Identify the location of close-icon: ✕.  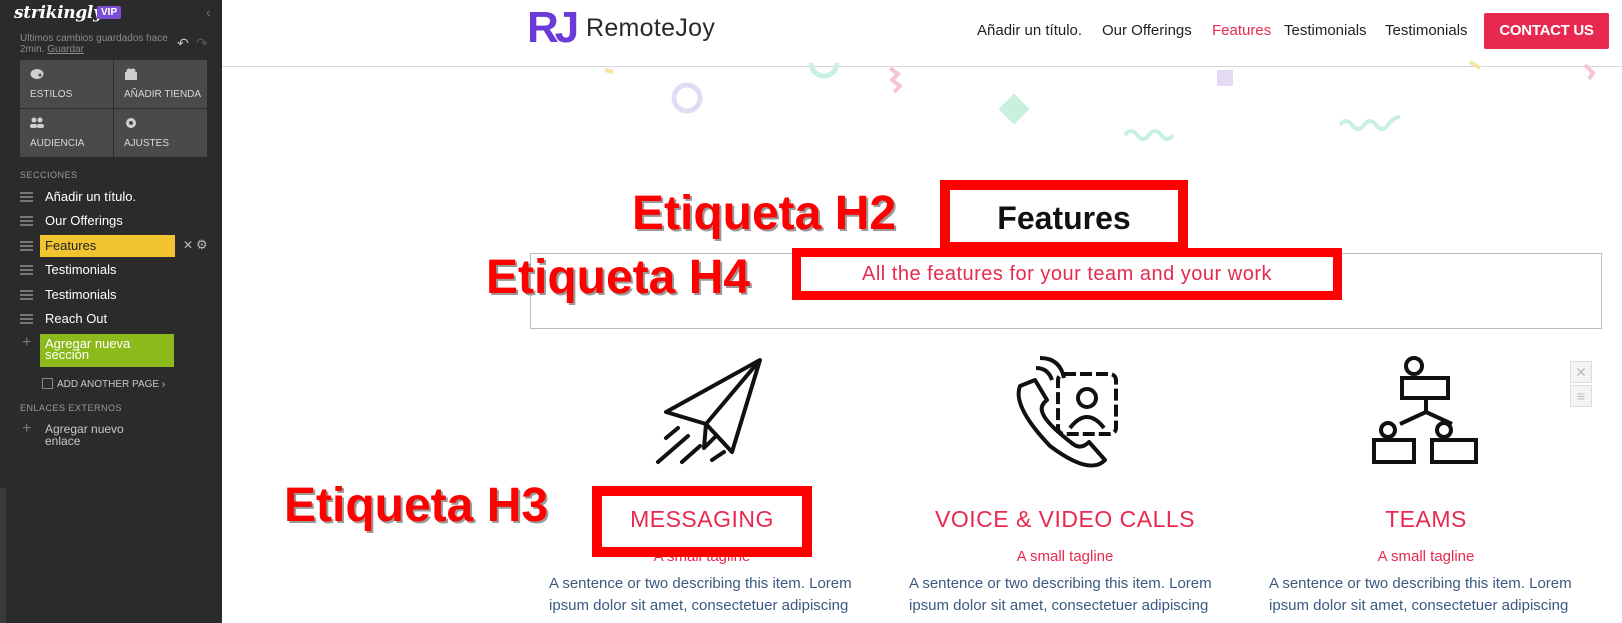
(1581, 372).